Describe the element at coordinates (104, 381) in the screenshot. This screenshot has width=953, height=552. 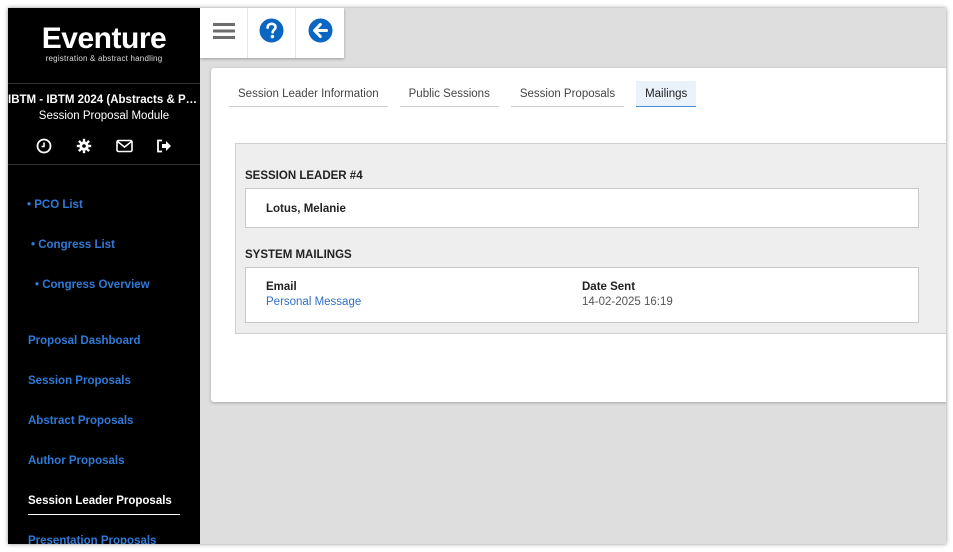
I see `sidebar-item-session-proposals: Session Proposals` at that location.